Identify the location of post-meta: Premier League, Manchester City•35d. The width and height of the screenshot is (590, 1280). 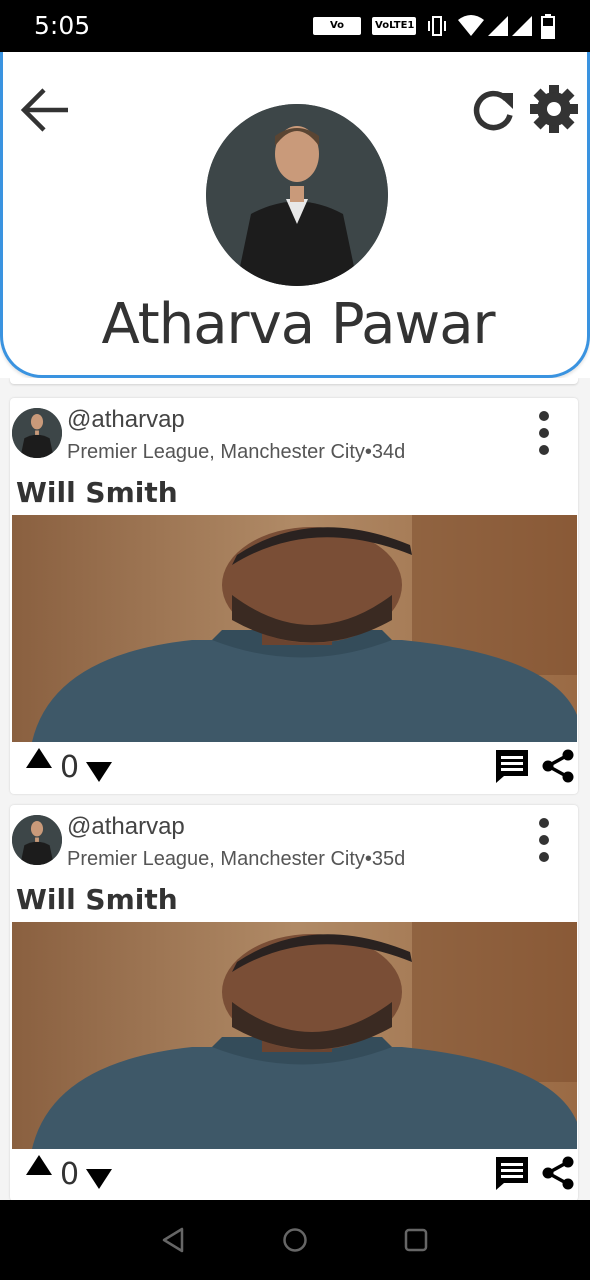
(236, 859).